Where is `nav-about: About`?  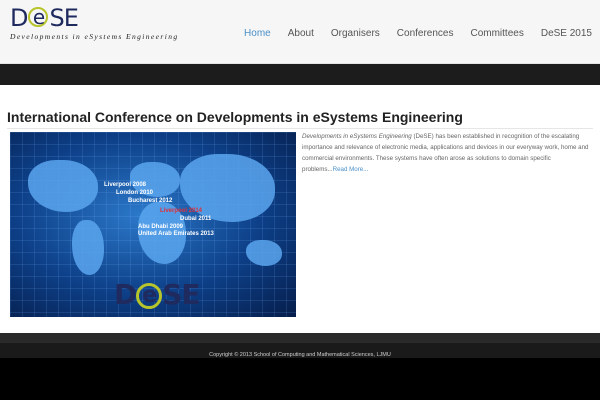
nav-about: About is located at coordinates (301, 33).